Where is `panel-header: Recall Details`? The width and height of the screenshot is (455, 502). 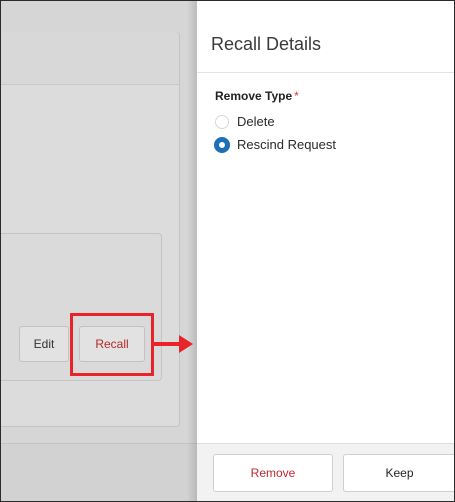 panel-header: Recall Details is located at coordinates (325, 37).